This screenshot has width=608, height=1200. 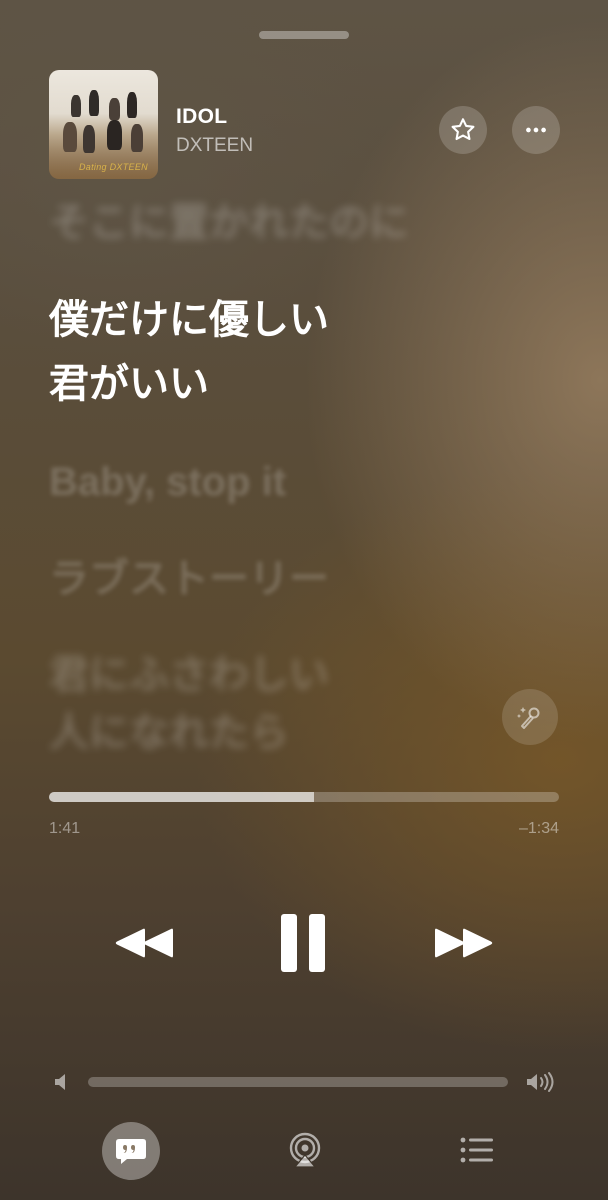 I want to click on ellipsis-icon, so click(x=536, y=130).